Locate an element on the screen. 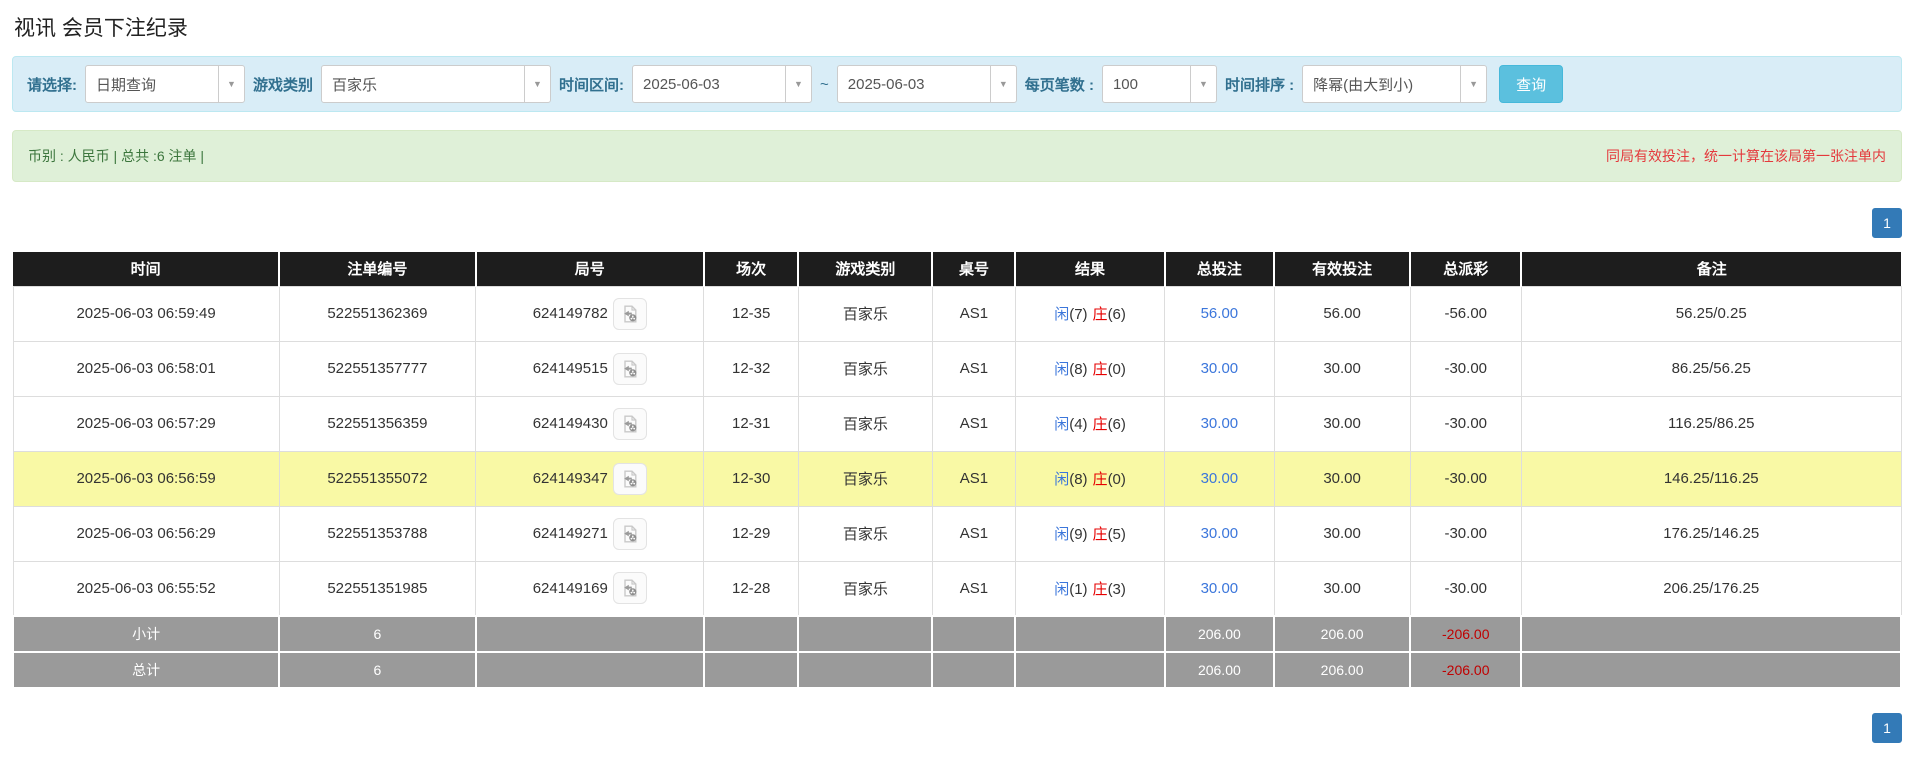 The height and width of the screenshot is (769, 1914). result-player-value: (9) is located at coordinates (1078, 534).